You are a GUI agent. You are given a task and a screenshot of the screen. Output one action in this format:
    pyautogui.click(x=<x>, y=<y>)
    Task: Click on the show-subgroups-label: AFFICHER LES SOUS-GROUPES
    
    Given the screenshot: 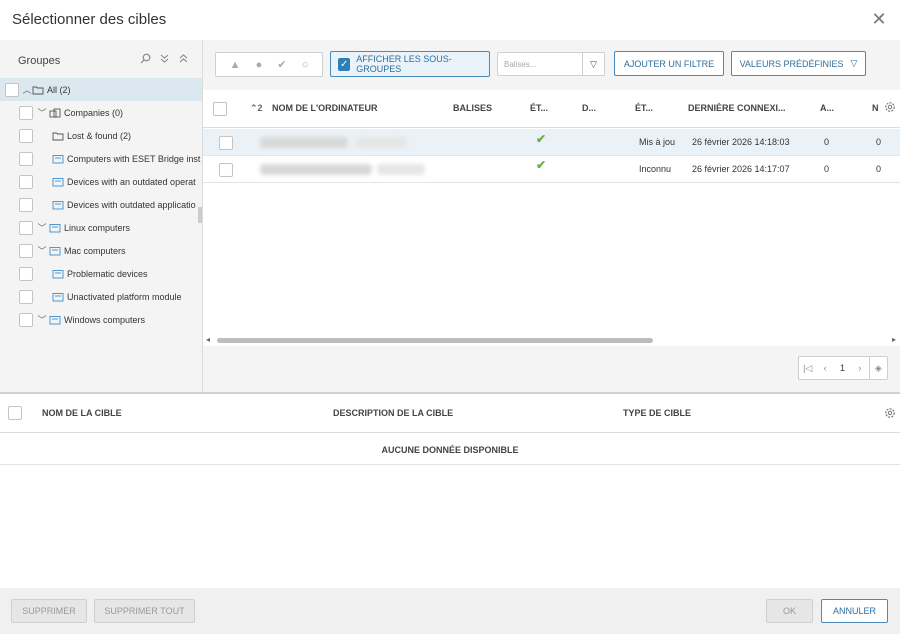 What is the action you would take?
    pyautogui.click(x=404, y=64)
    